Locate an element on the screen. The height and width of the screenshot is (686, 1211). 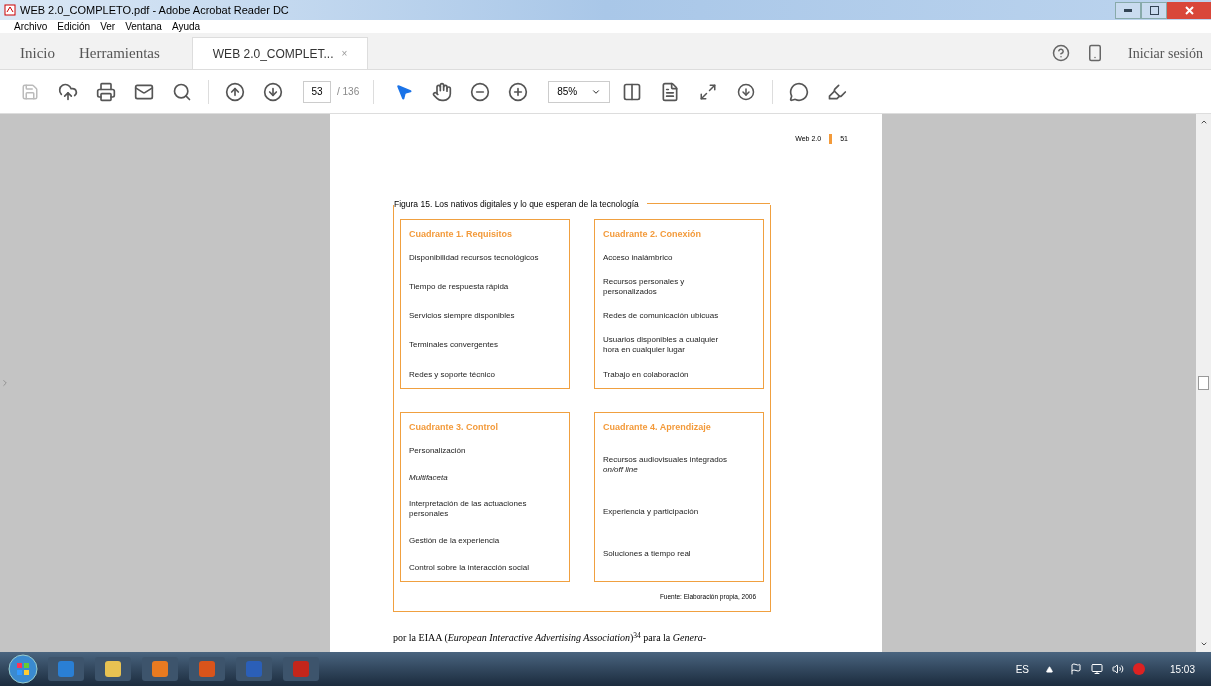
show-hidden-icon is located at coordinates (1049, 669).